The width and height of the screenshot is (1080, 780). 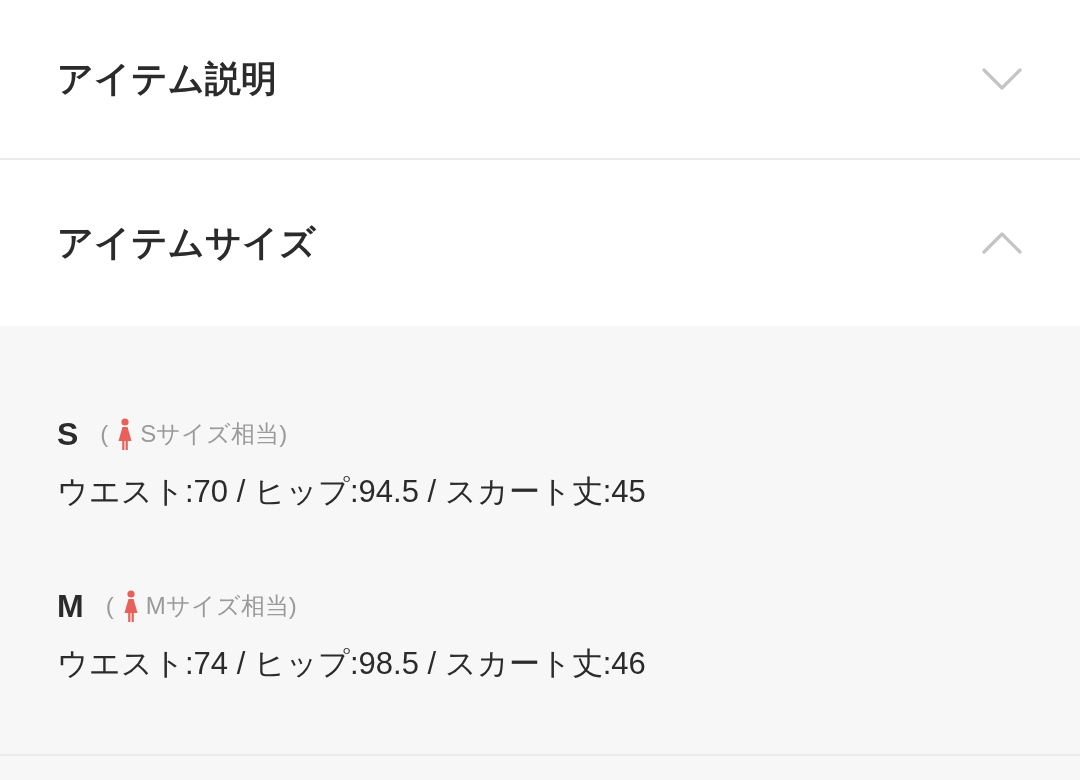 What do you see at coordinates (352, 664) in the screenshot?
I see `measurements-text: ウエスト:74 / ヒップ:98.5 / スカート丈:46` at bounding box center [352, 664].